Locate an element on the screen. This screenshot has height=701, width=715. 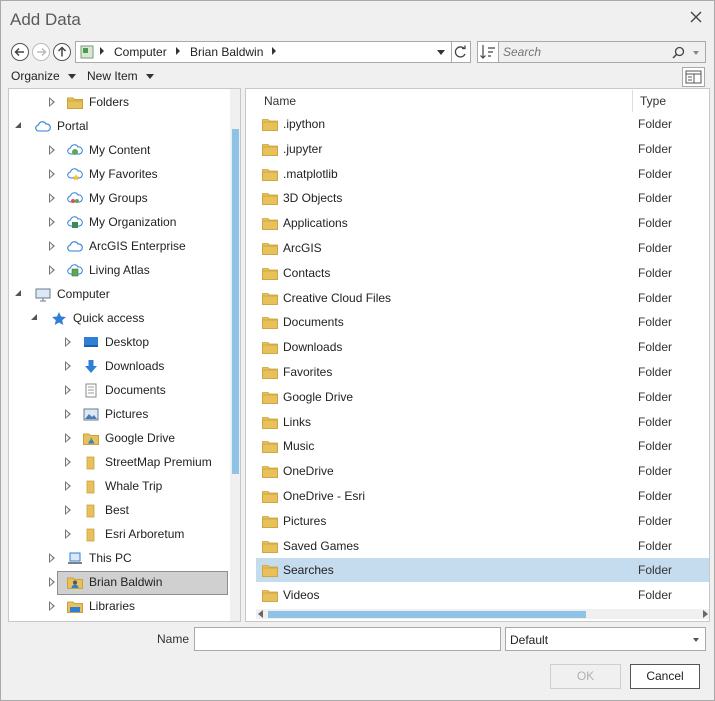
file-row: OneDrive Folder is located at coordinates (482, 471).